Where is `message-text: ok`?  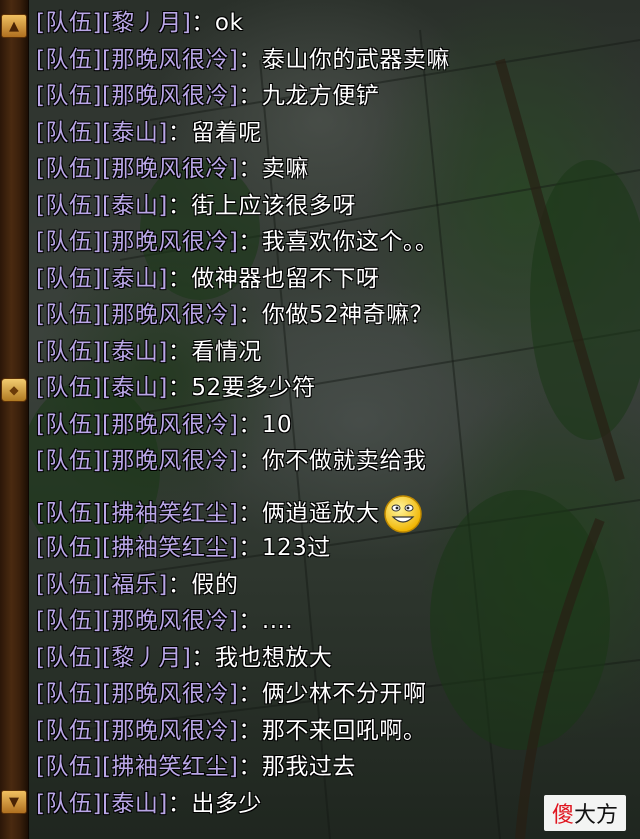
message-text: ok is located at coordinates (229, 23).